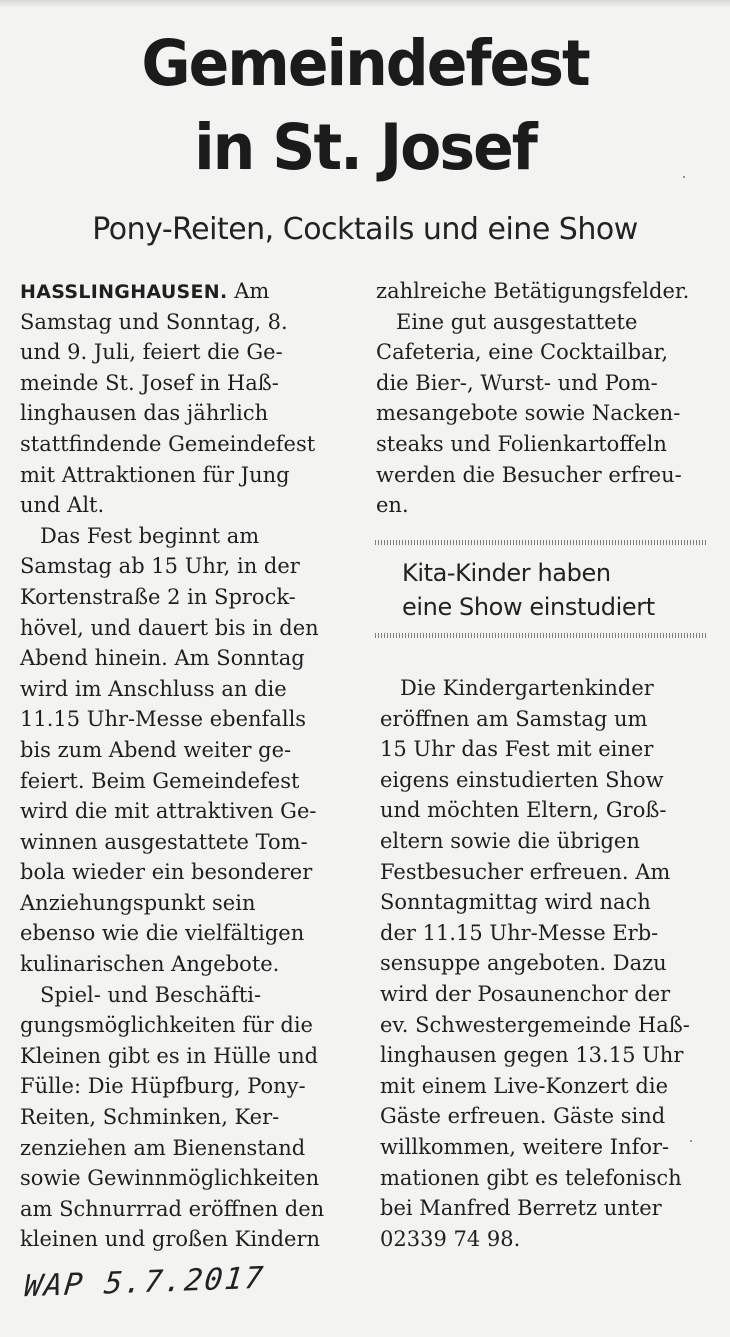 This screenshot has height=1337, width=730. I want to click on body-line: hövel, und dauert bis in den, so click(169, 627).